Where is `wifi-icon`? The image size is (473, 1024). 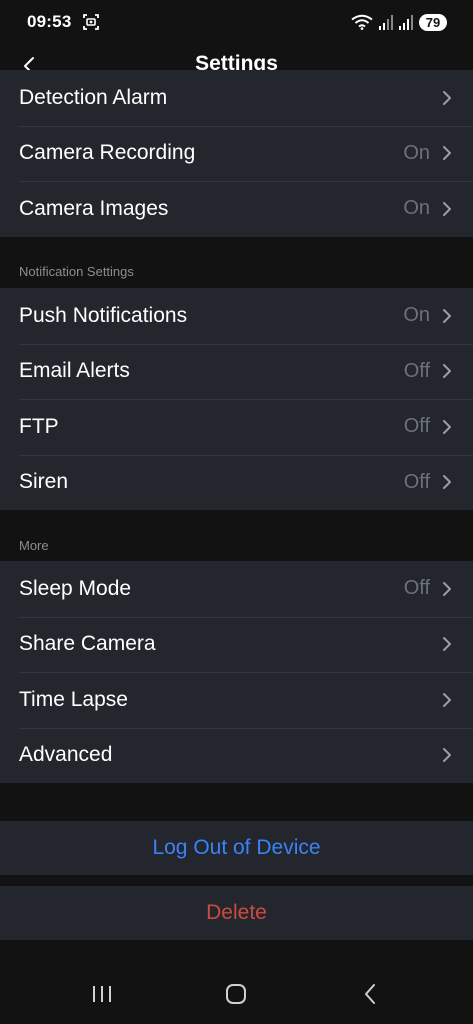 wifi-icon is located at coordinates (362, 22).